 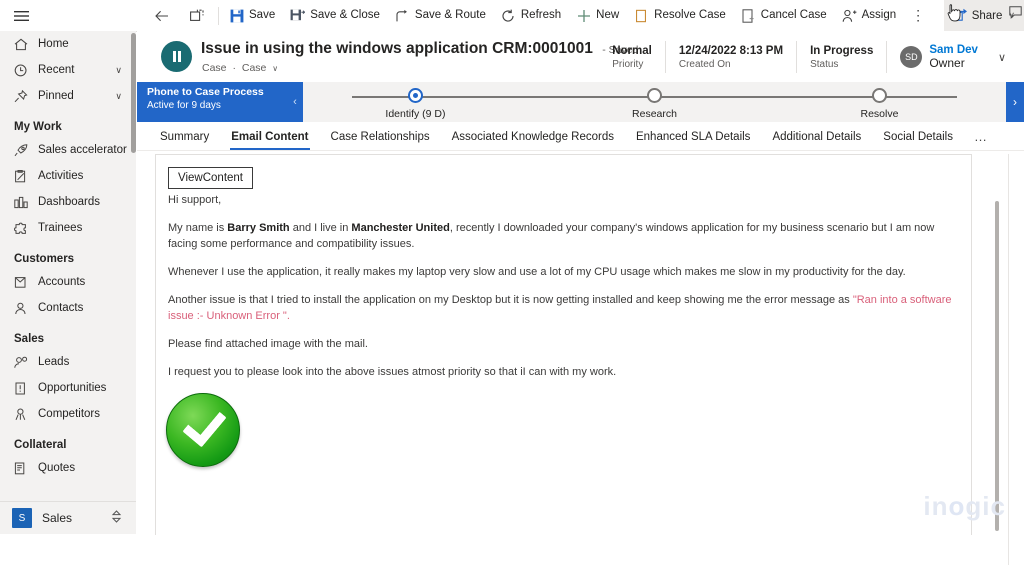 What do you see at coordinates (841, 57) in the screenshot?
I see `header-field-status: In Progress Status` at bounding box center [841, 57].